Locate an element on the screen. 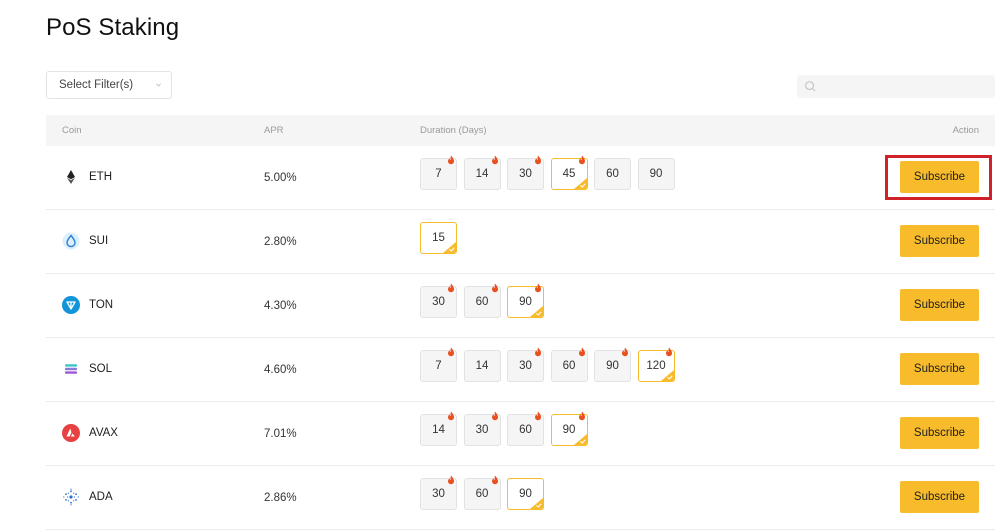 This screenshot has width=1000, height=532. duration-options: 7 14 30 45 60 90 is located at coordinates (550, 172).